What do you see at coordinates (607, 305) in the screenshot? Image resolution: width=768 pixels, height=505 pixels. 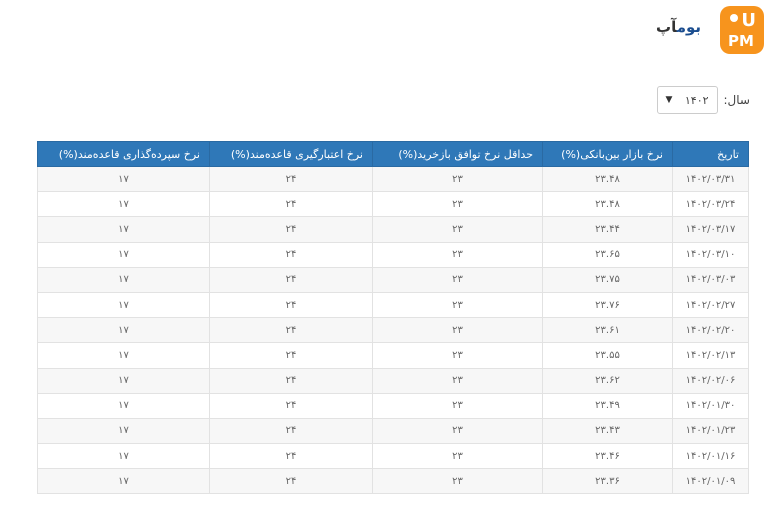 I see `cell-interbank: ۲۳.۷۶` at bounding box center [607, 305].